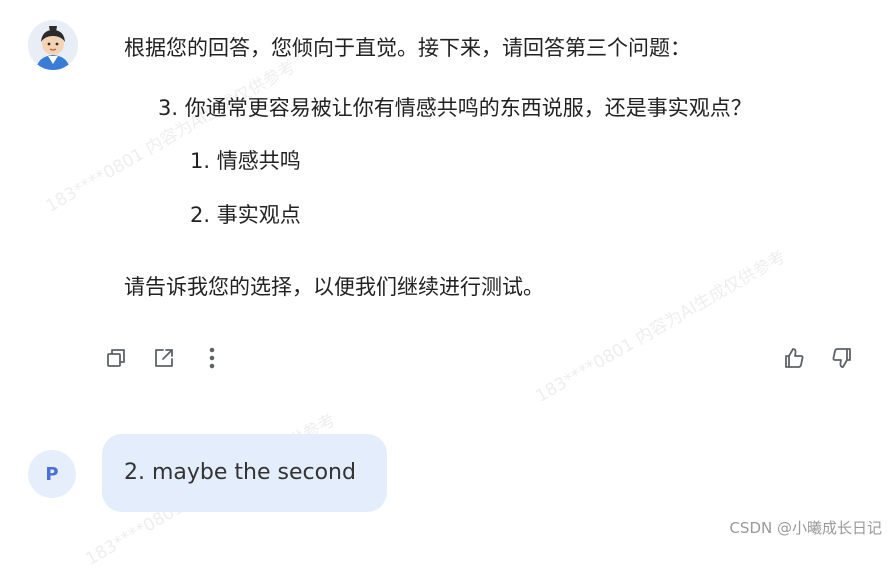  I want to click on thumbs-up-icon, so click(794, 358).